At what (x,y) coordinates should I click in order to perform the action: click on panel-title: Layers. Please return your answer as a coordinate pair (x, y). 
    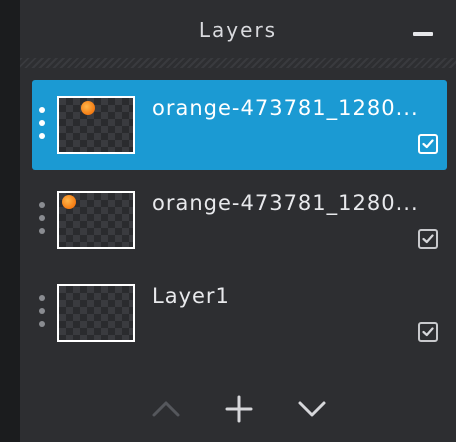
    Looking at the image, I should click on (238, 30).